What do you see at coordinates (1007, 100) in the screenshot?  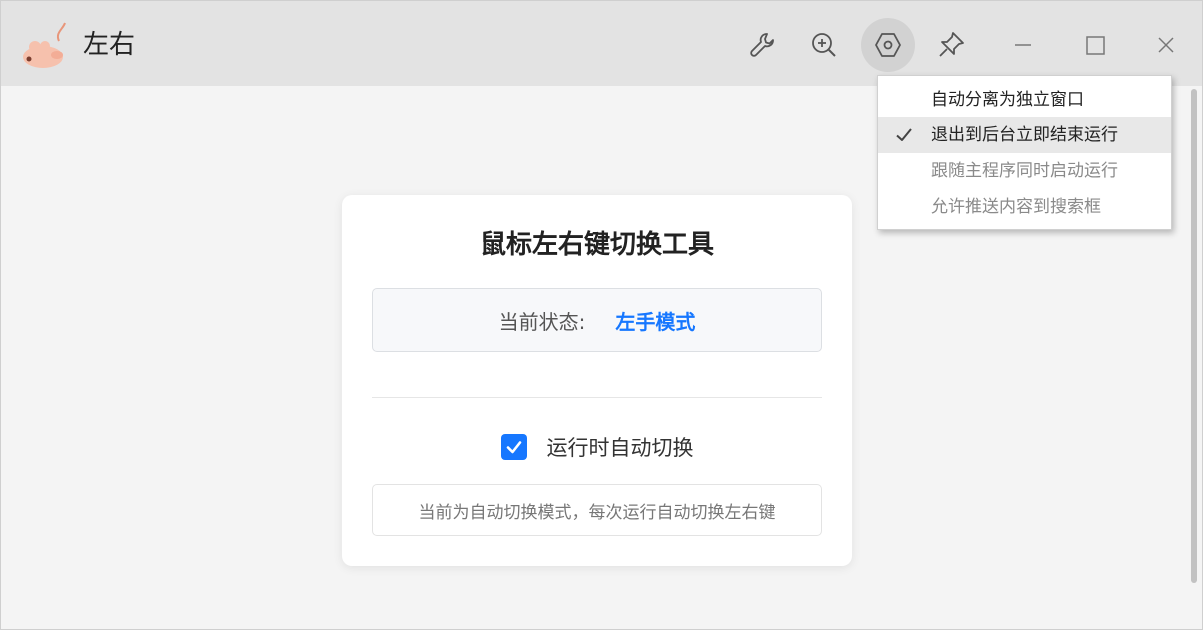 I see `menu-item-label: 自动分离为独立窗口` at bounding box center [1007, 100].